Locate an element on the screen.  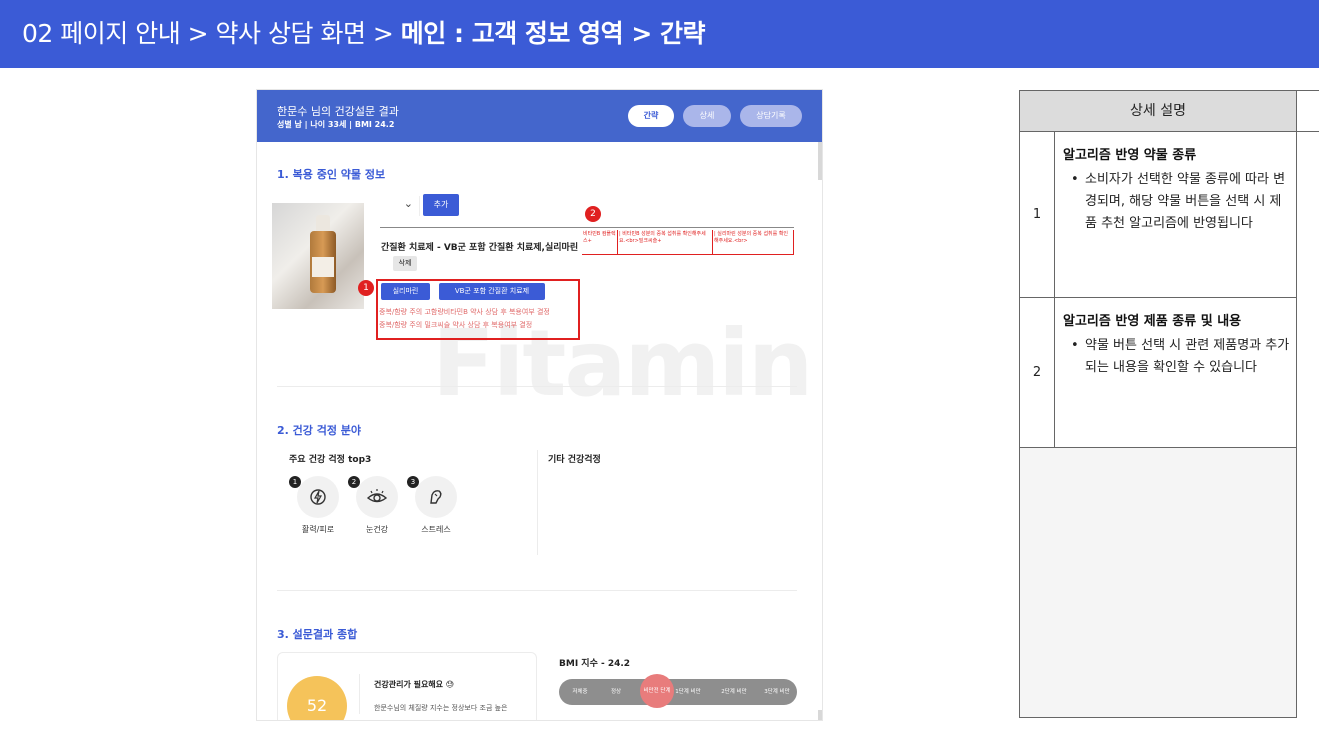
annotation-badge-2: 2 is located at coordinates (593, 214).